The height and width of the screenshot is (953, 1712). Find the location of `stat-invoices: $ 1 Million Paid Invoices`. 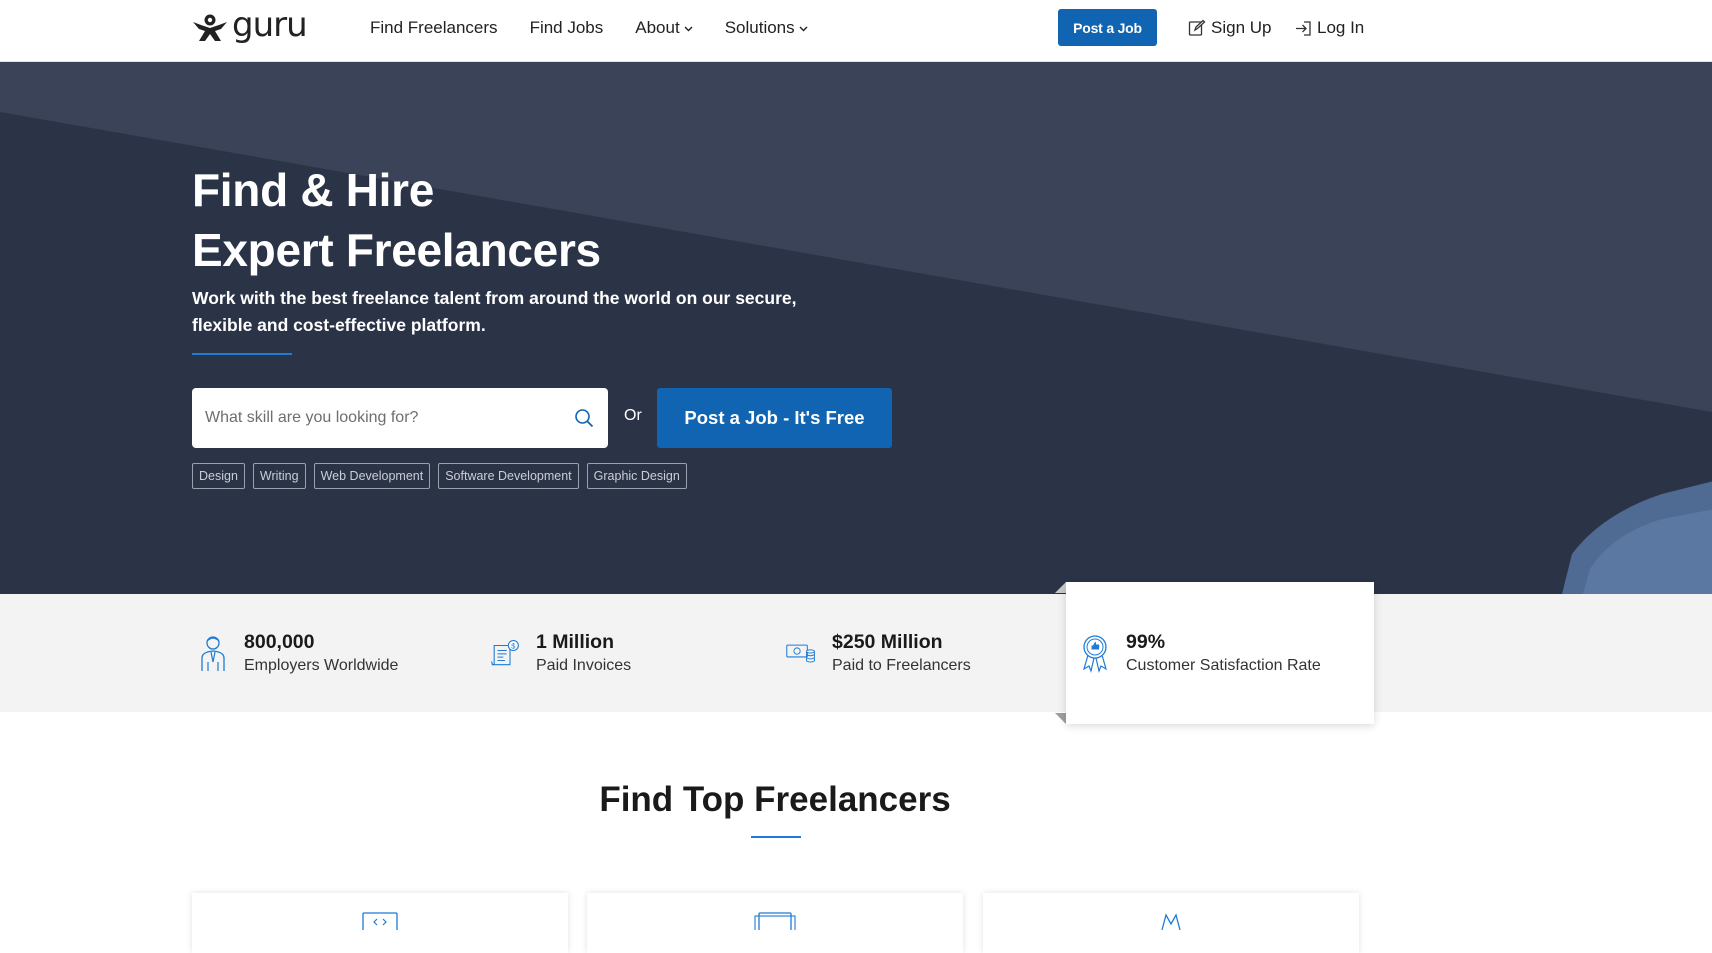

stat-invoices: $ 1 Million Paid Invoices is located at coordinates (560, 653).